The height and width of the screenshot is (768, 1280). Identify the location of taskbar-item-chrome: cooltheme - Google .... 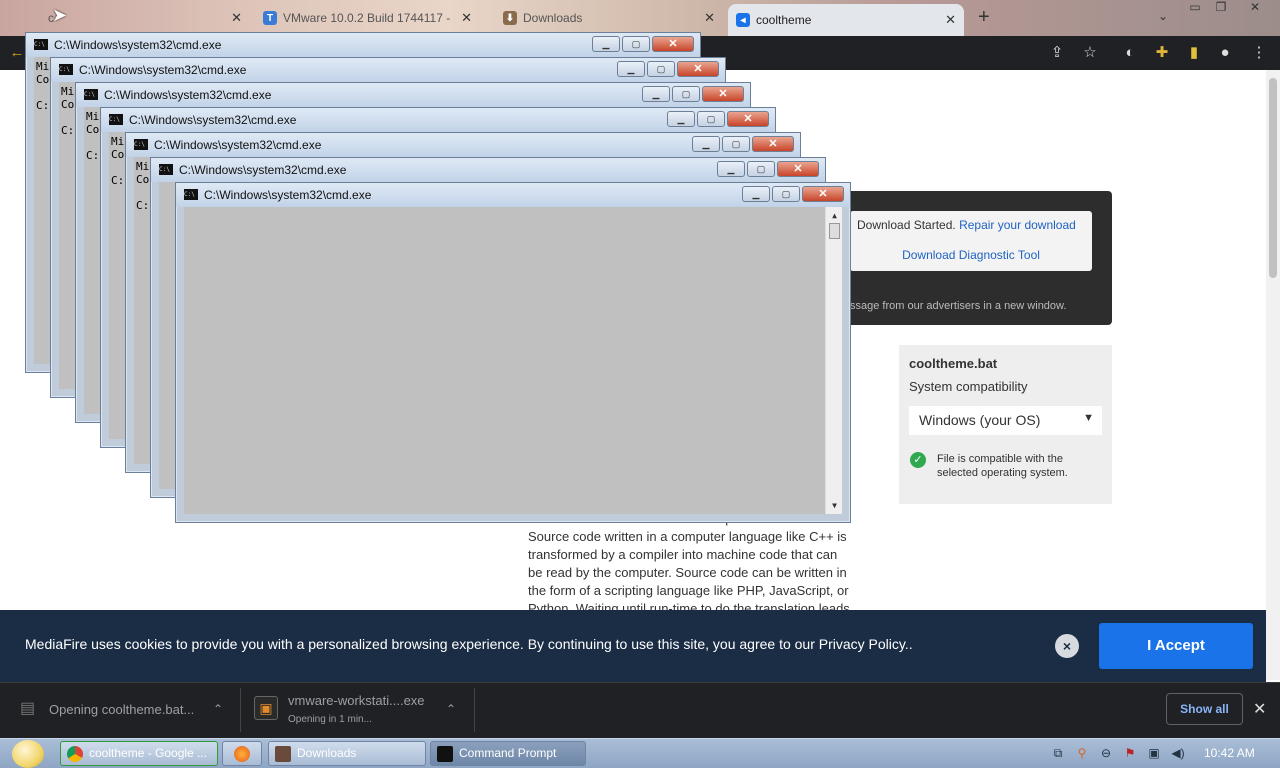
(139, 753).